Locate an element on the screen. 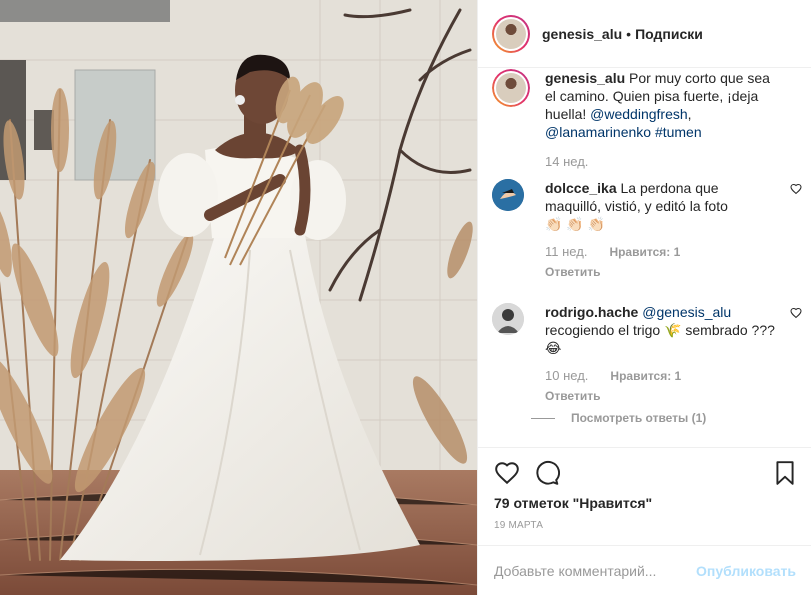 The image size is (811, 595). caption-username: genesis_alu is located at coordinates (585, 78).